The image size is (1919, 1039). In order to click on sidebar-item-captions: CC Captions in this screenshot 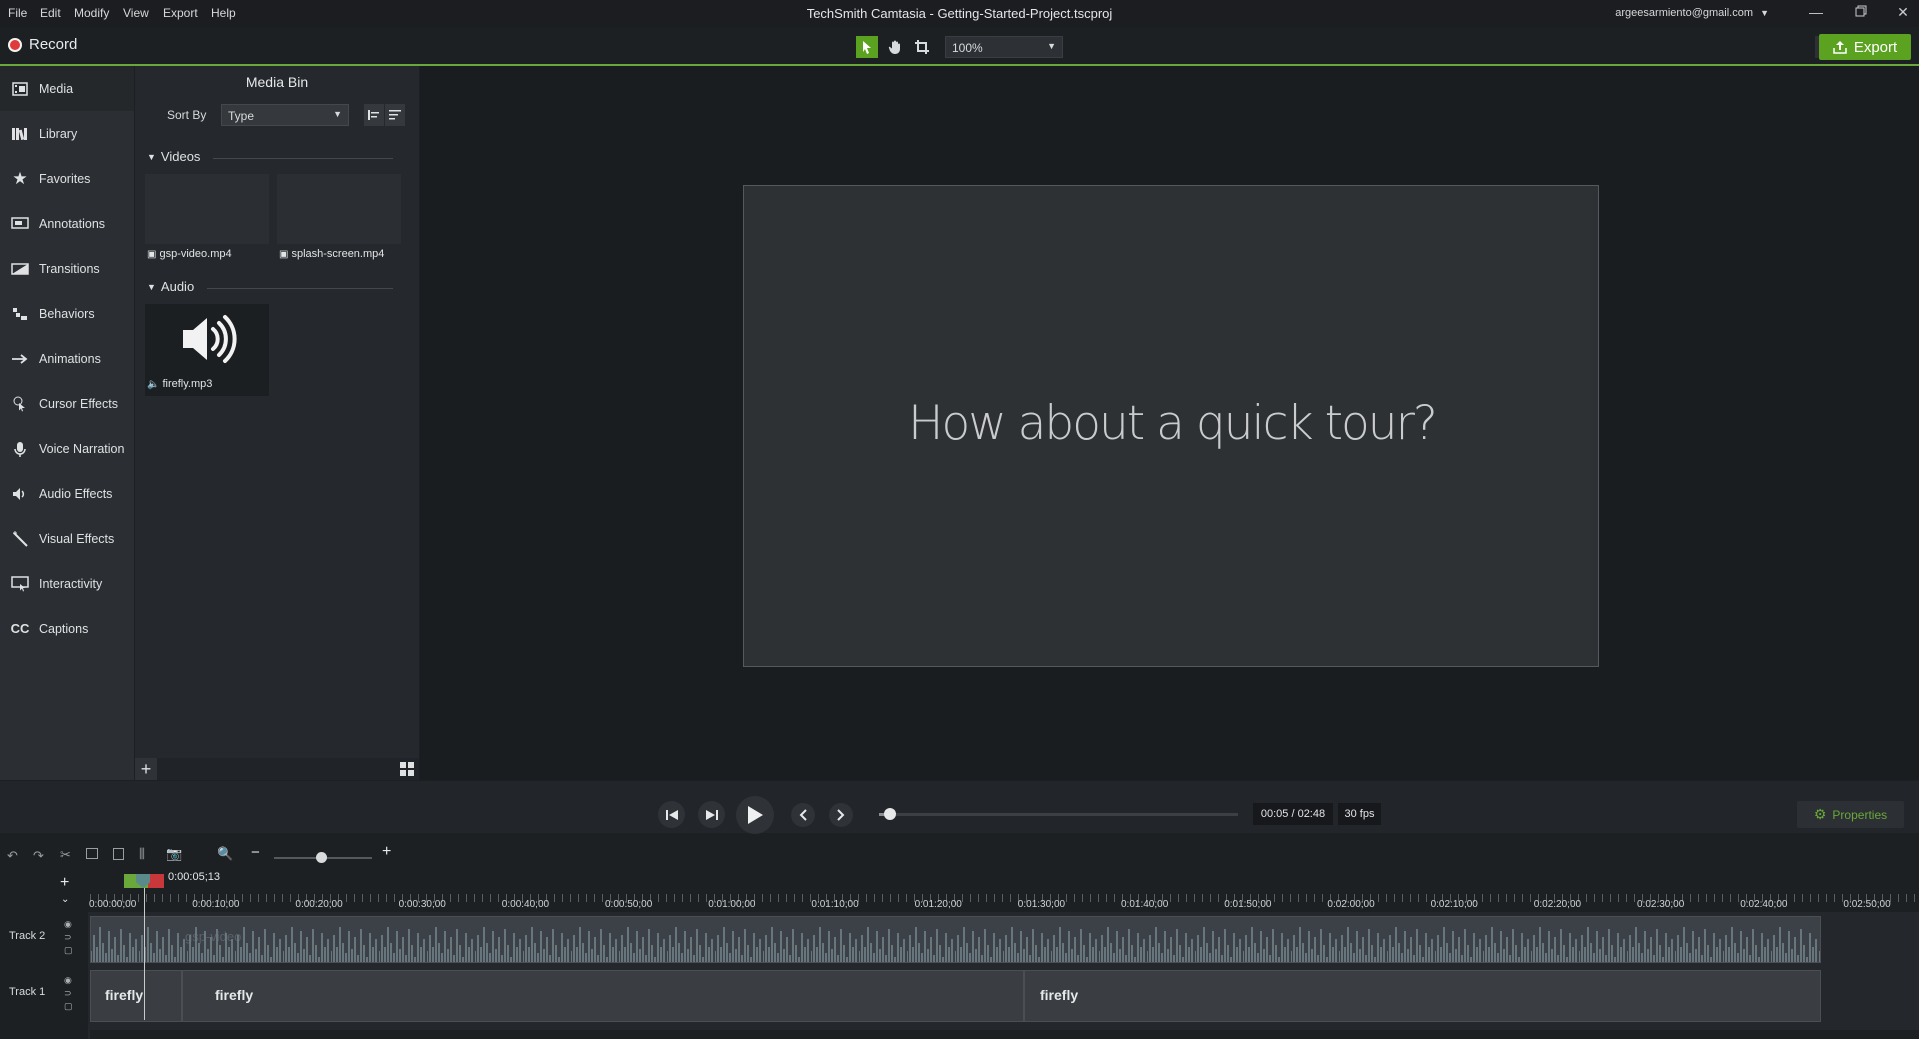, I will do `click(67, 628)`.